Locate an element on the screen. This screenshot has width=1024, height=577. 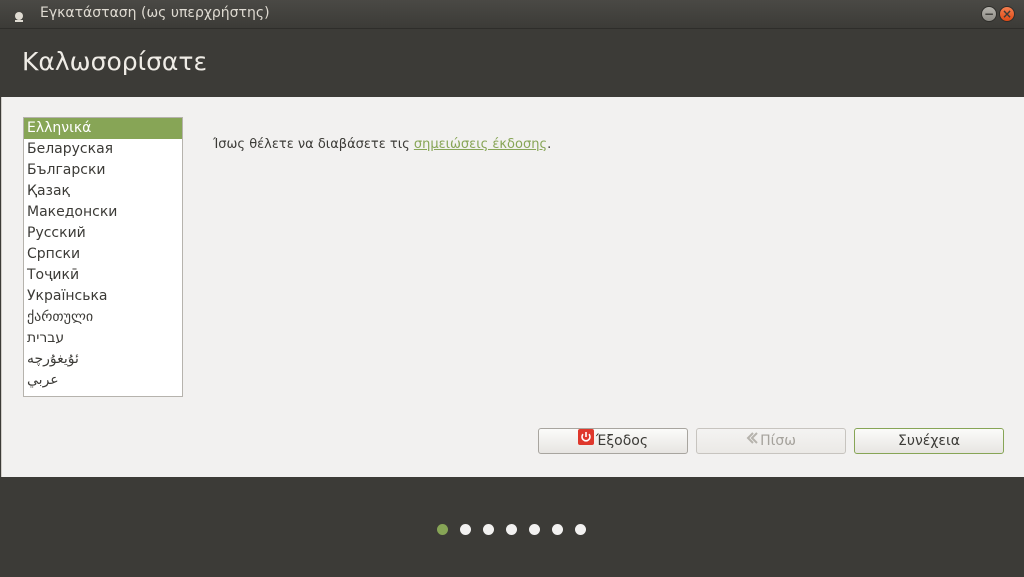
language-item: עברית is located at coordinates (103, 338).